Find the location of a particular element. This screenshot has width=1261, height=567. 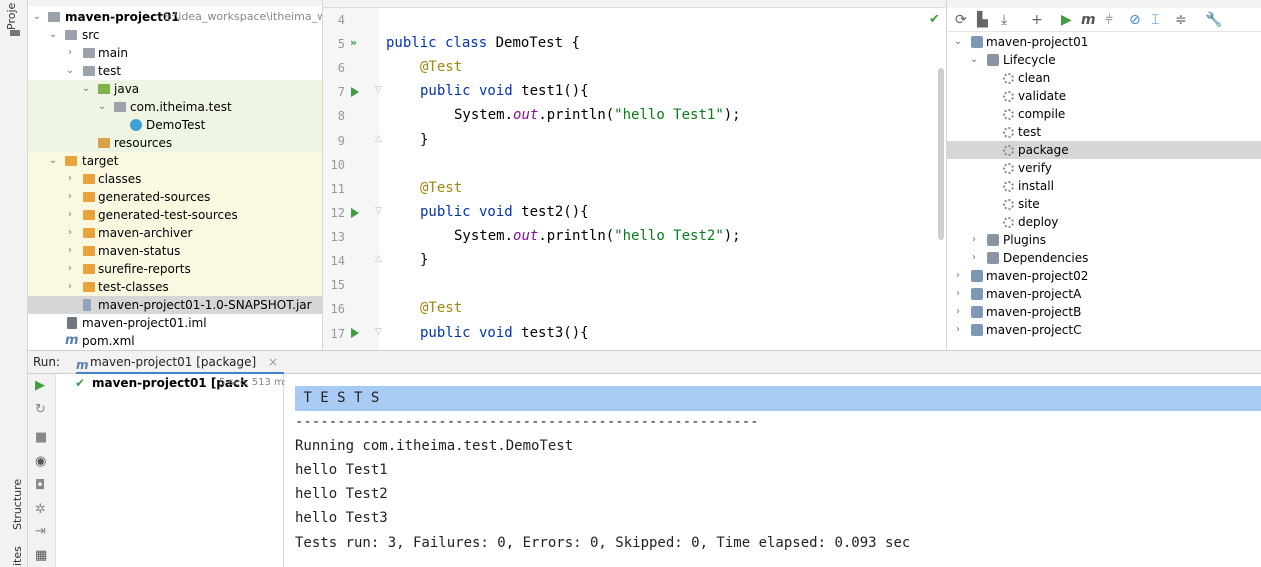

tree-item-iml: maven-project01.iml is located at coordinates (175, 323).